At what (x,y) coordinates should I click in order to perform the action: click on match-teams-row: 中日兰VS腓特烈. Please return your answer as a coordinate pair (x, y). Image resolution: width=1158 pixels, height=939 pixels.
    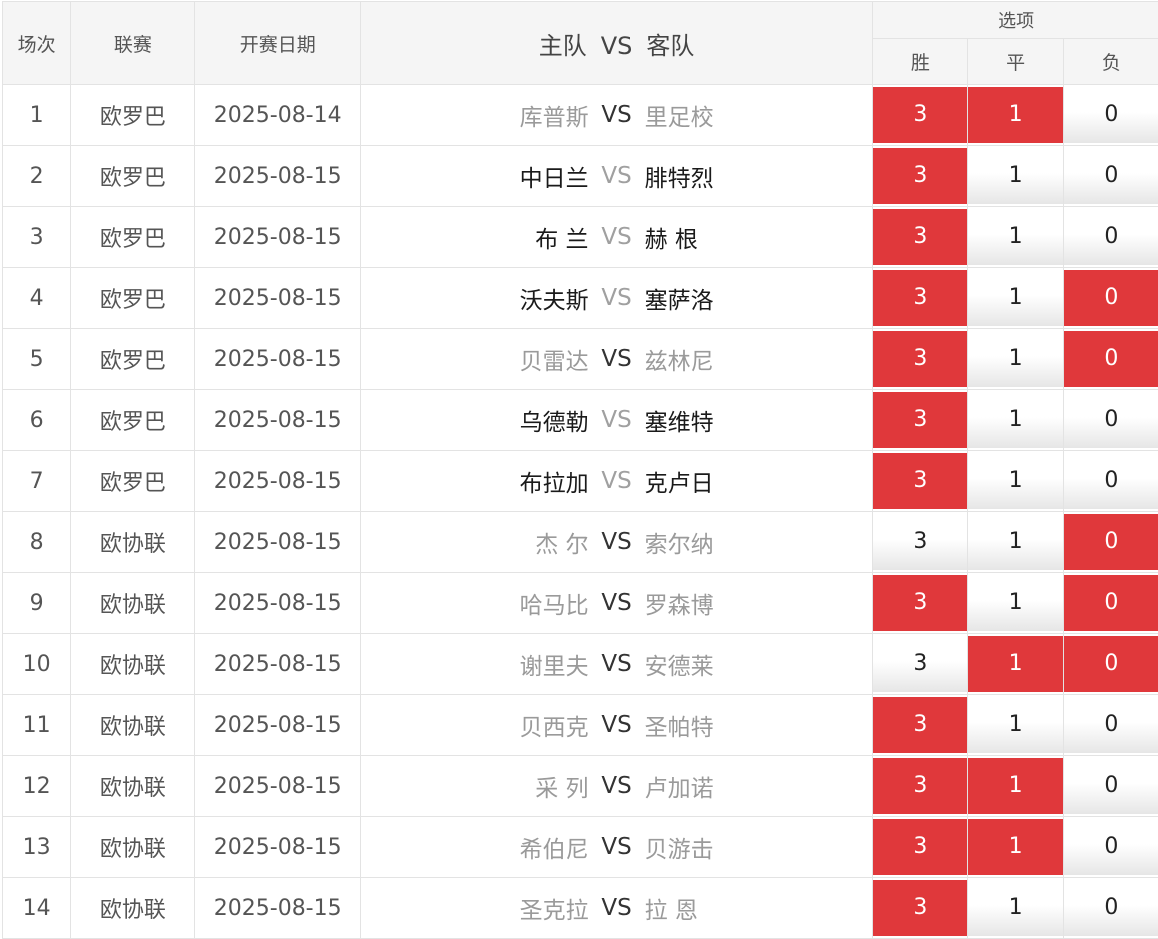
    Looking at the image, I should click on (616, 176).